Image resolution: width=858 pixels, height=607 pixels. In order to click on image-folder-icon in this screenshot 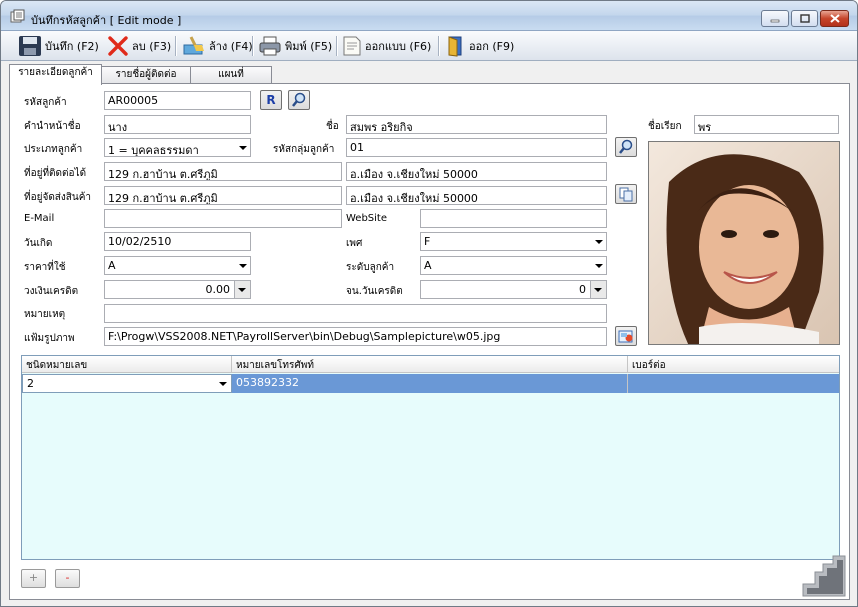, I will do `click(625, 336)`.